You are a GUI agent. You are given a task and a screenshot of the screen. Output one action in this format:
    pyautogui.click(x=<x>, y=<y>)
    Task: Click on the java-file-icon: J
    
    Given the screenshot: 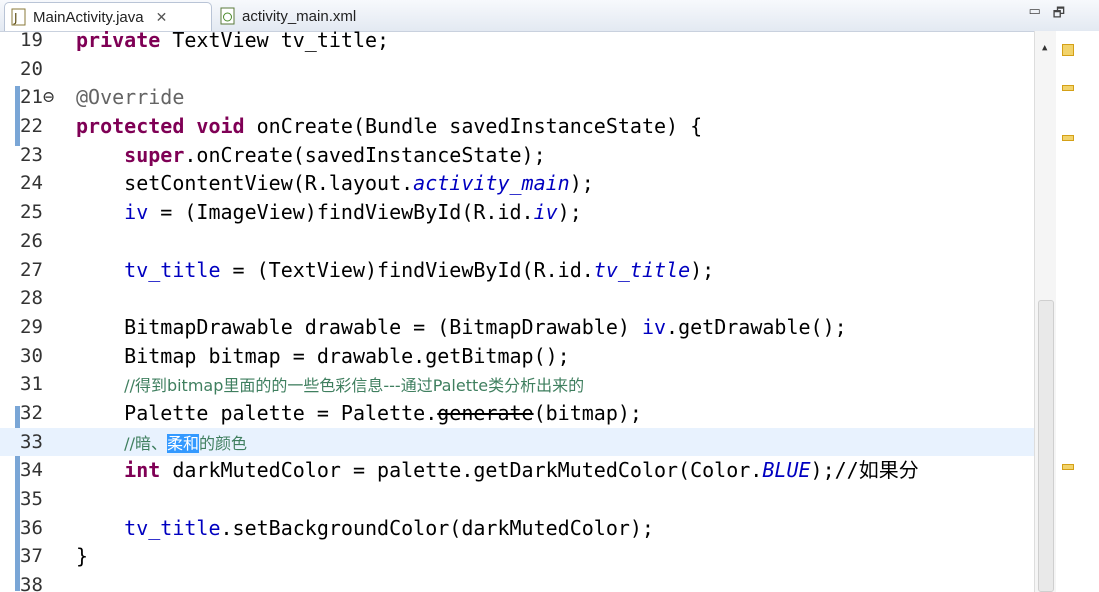 What is the action you would take?
    pyautogui.click(x=19, y=17)
    